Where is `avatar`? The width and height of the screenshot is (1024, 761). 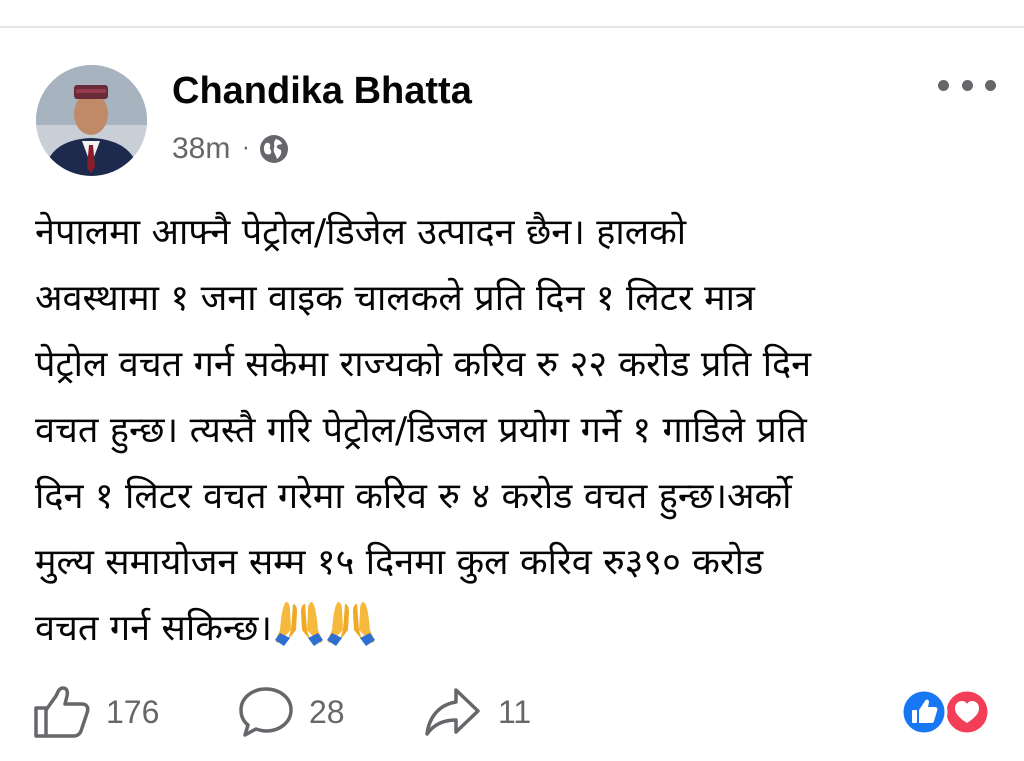
avatar is located at coordinates (91, 120).